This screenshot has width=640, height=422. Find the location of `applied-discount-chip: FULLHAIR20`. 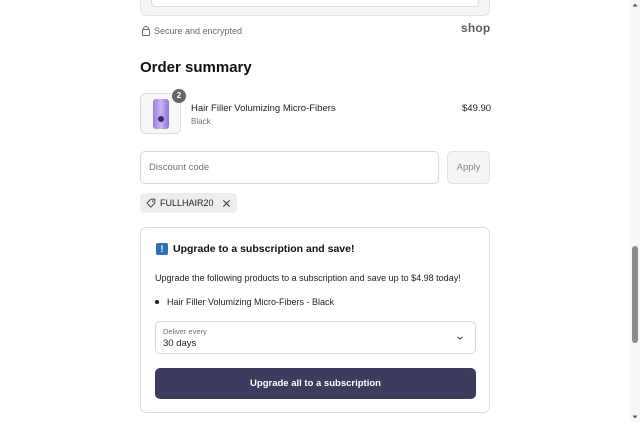

applied-discount-chip: FULLHAIR20 is located at coordinates (188, 203).